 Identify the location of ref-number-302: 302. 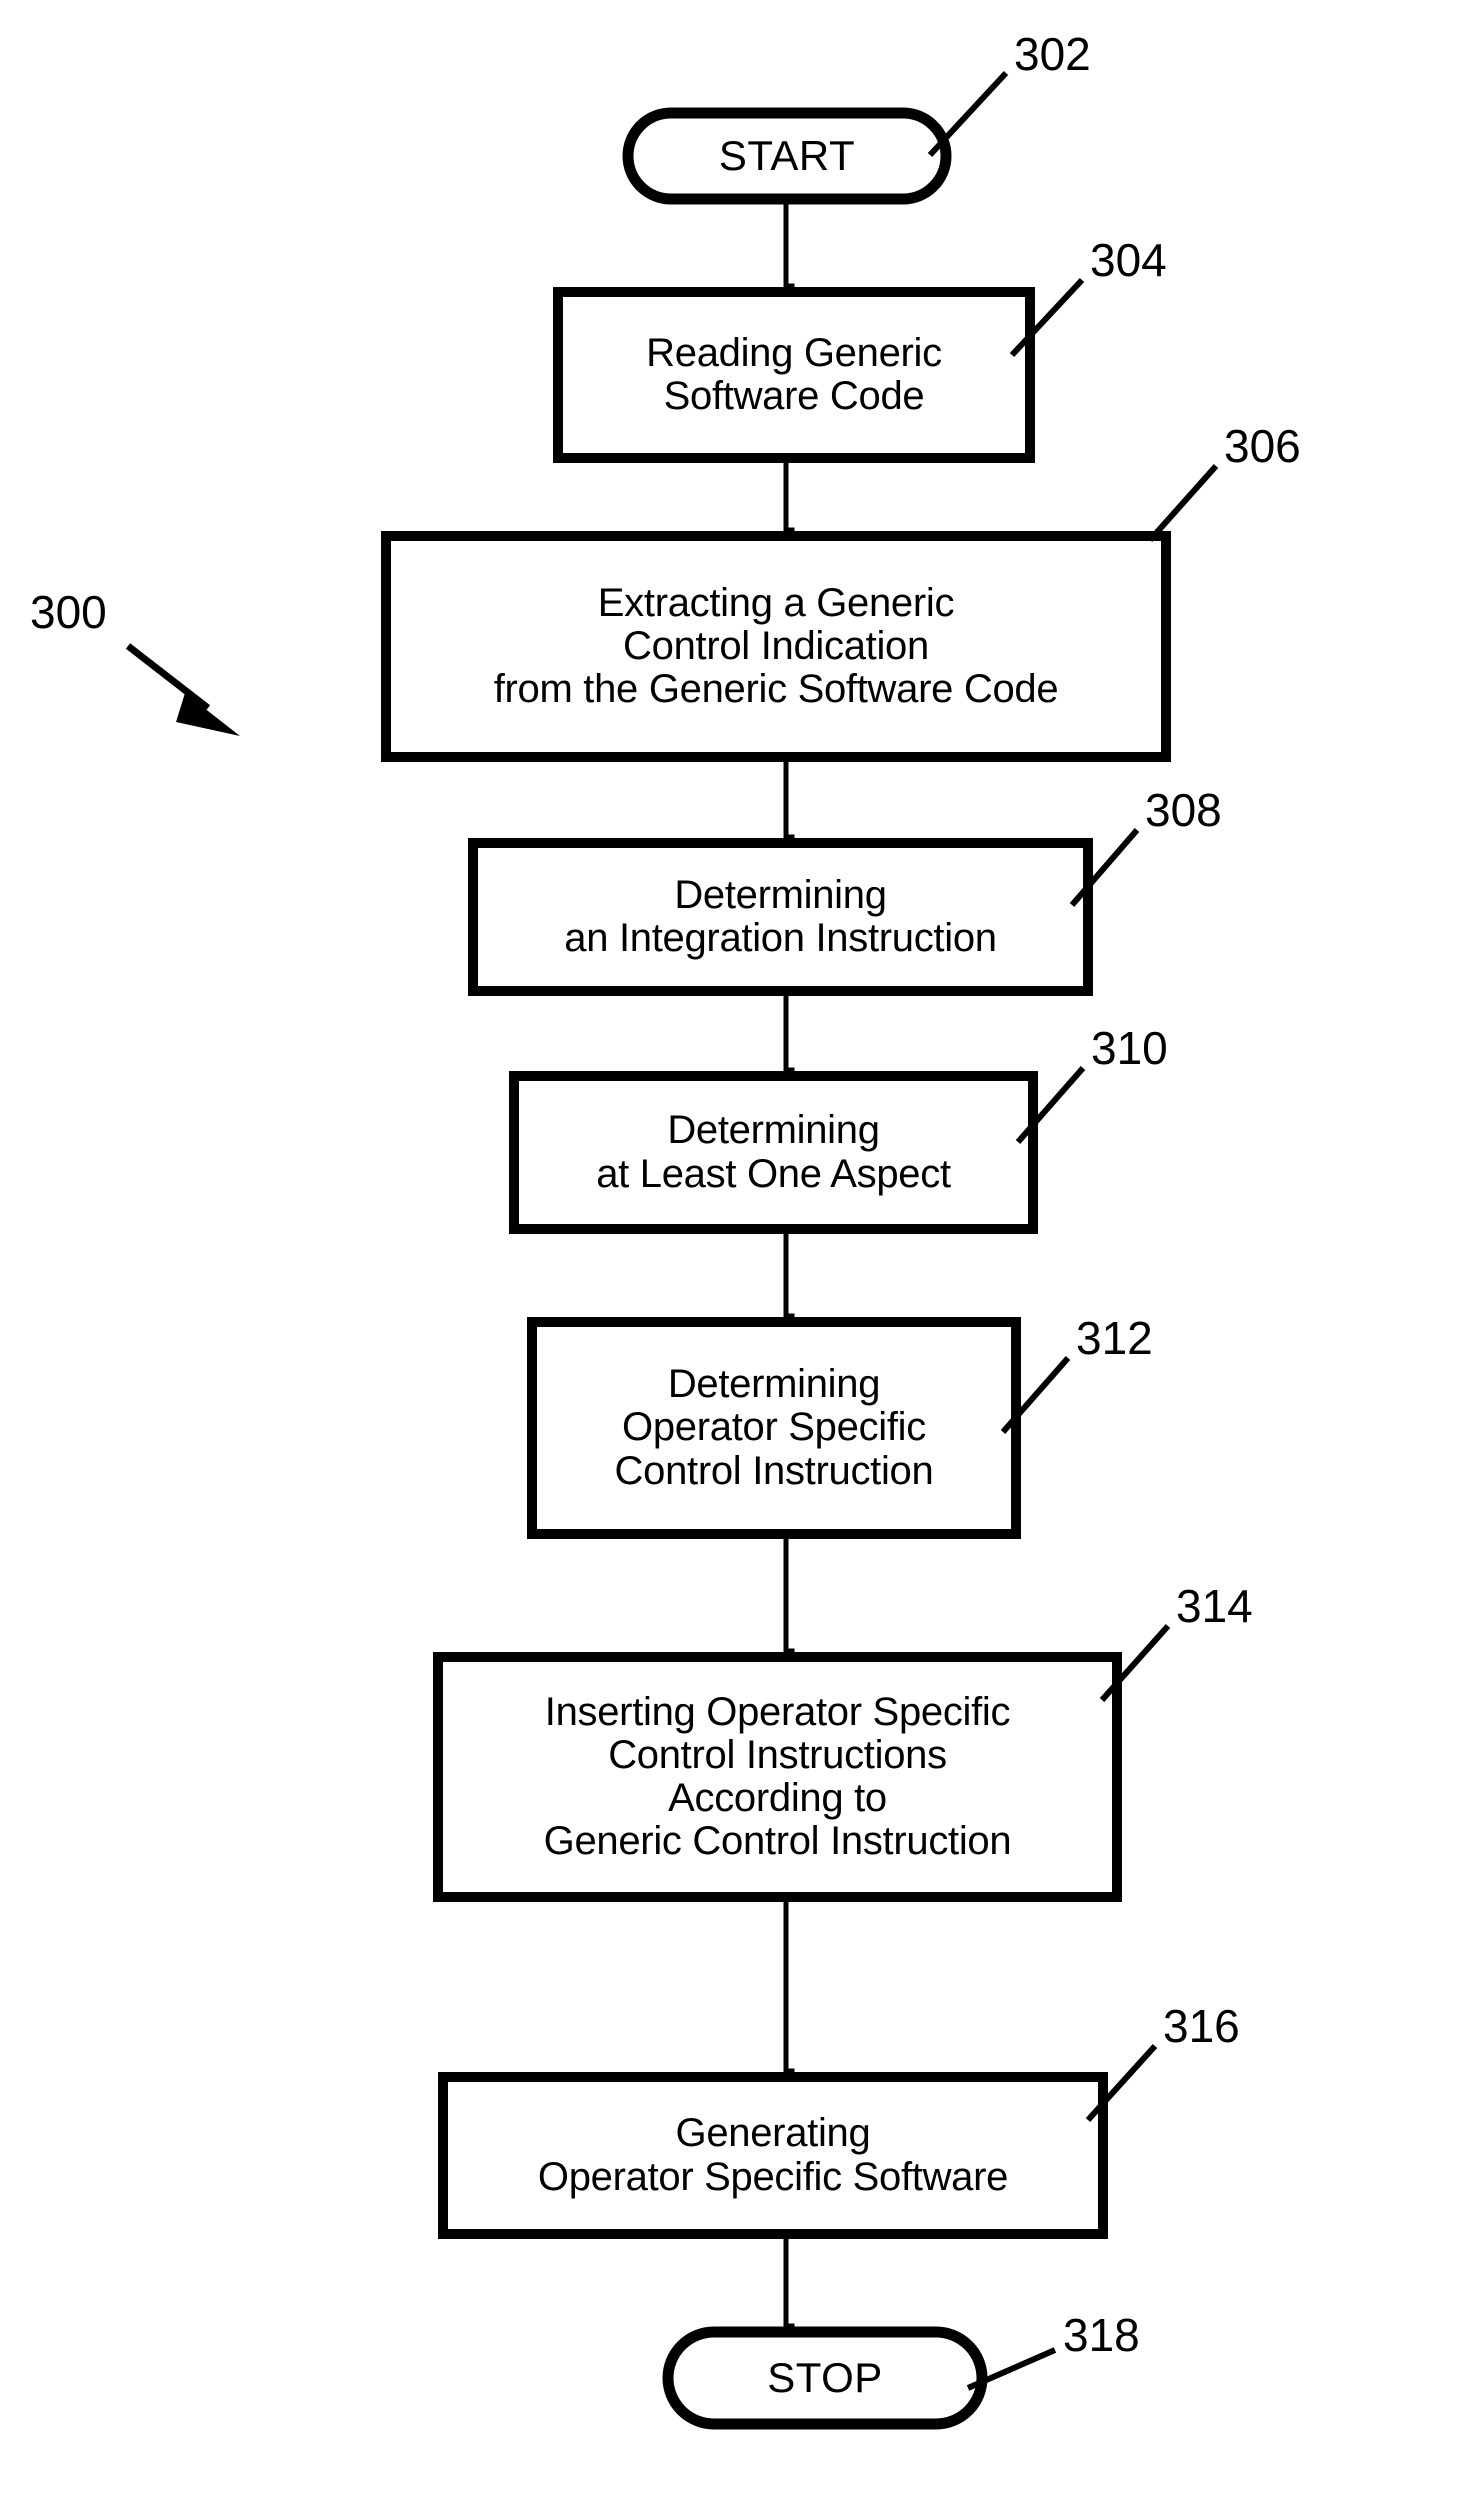
(1052, 54).